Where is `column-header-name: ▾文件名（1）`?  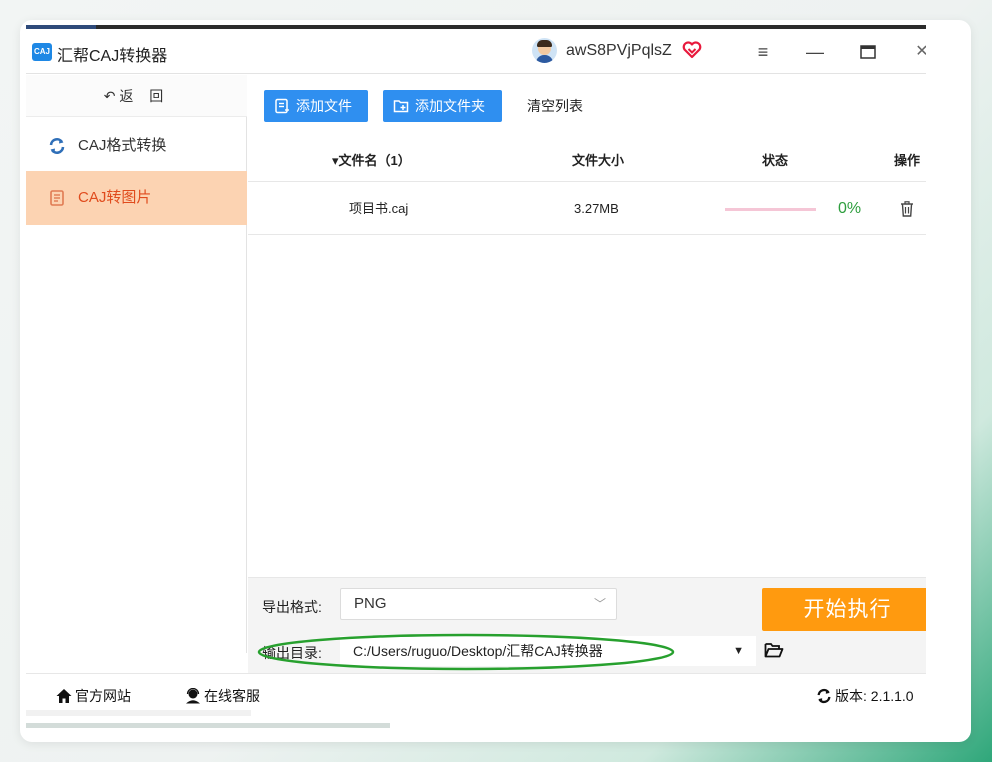
column-header-name: ▾文件名（1） is located at coordinates (371, 161).